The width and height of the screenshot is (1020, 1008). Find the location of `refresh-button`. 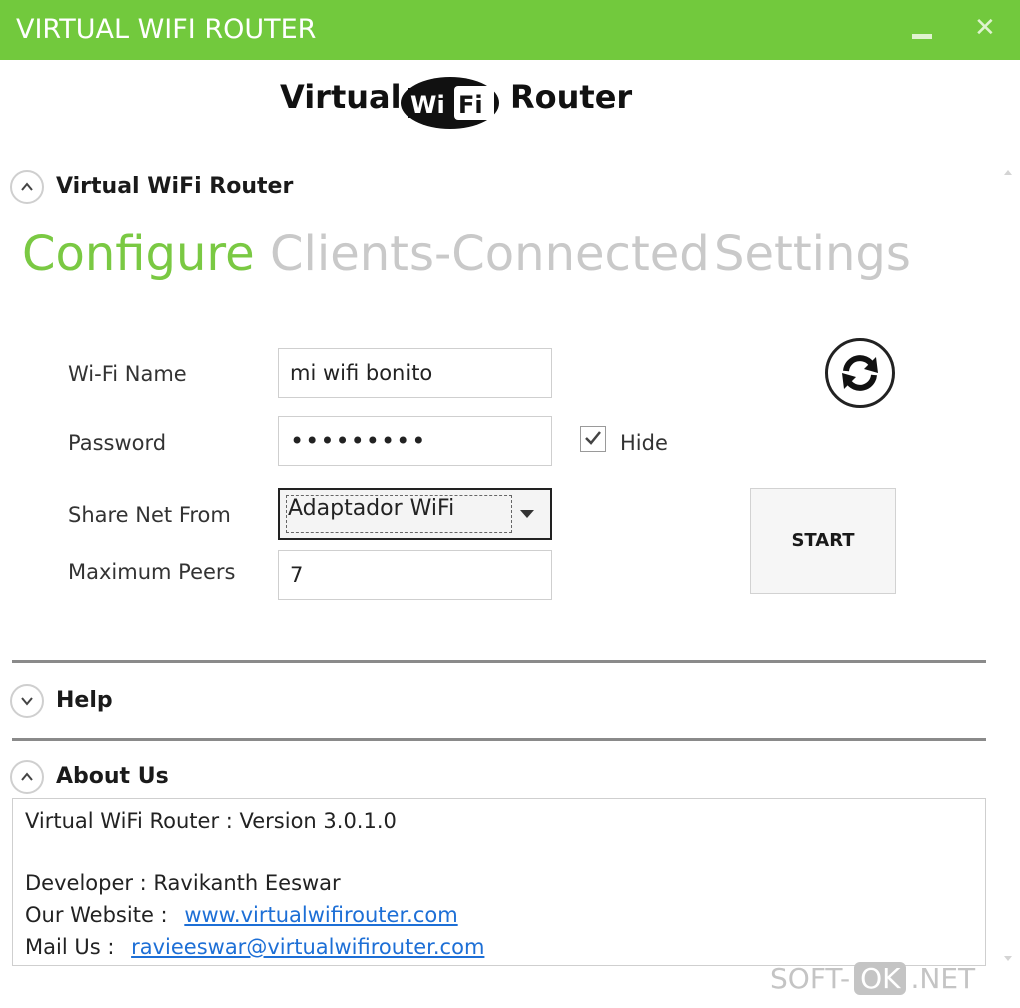

refresh-button is located at coordinates (860, 373).